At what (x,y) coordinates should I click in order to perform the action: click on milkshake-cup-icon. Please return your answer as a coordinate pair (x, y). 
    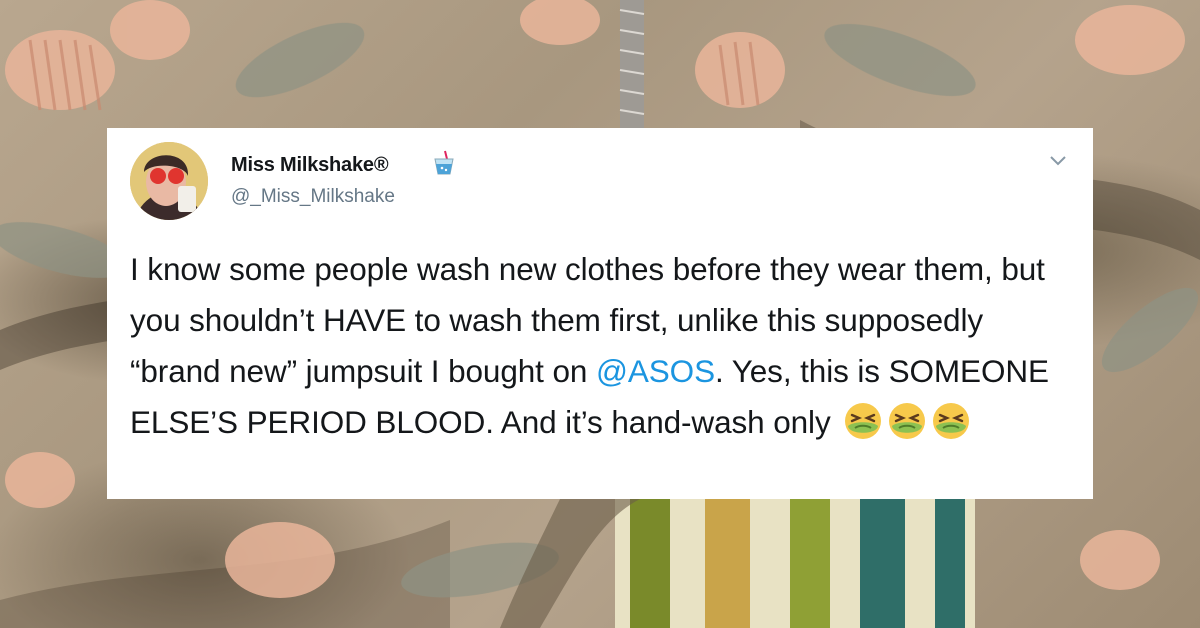
    Looking at the image, I should click on (444, 163).